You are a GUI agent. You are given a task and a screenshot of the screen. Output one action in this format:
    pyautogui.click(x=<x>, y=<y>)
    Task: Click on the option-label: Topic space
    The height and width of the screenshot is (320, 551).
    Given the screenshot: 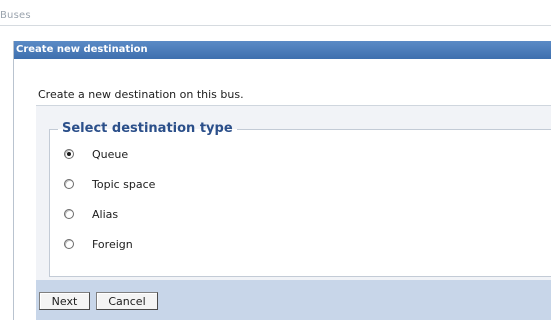 What is the action you would take?
    pyautogui.click(x=124, y=184)
    